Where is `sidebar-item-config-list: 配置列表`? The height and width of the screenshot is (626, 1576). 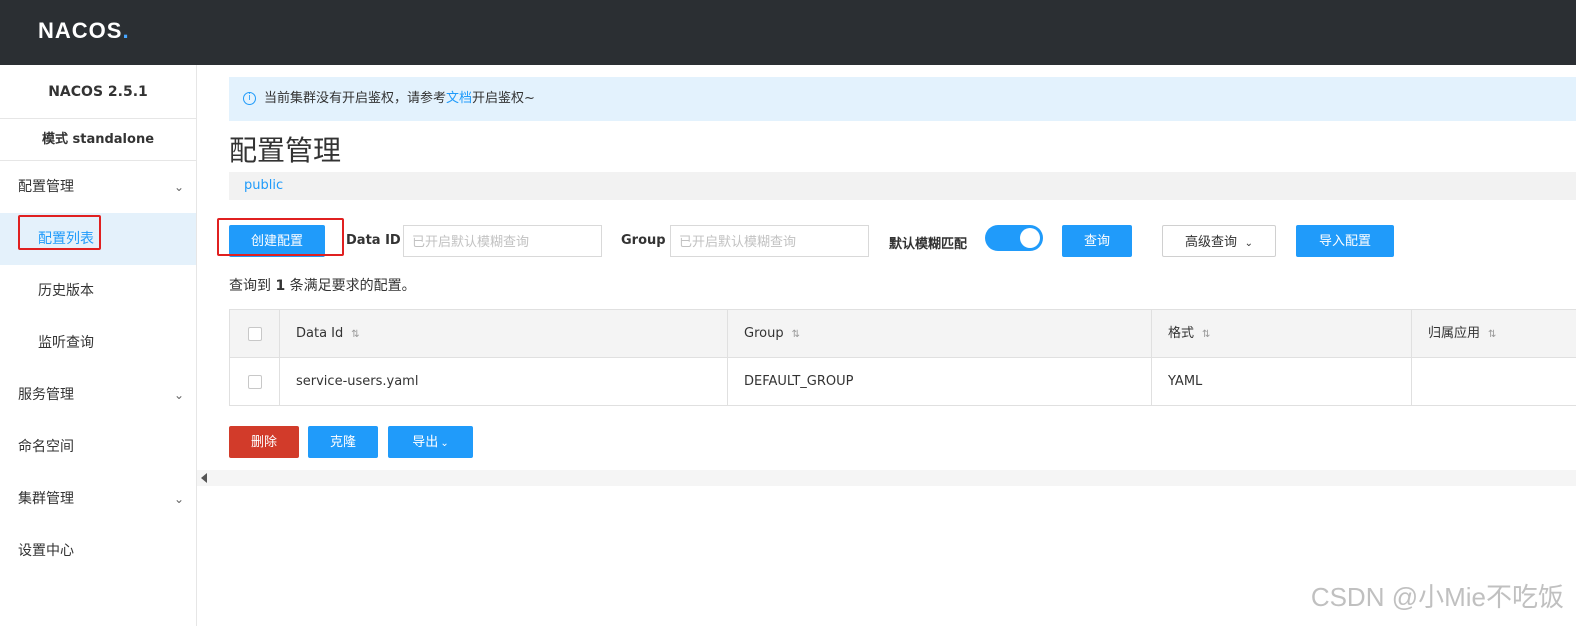 sidebar-item-config-list: 配置列表 is located at coordinates (98, 239).